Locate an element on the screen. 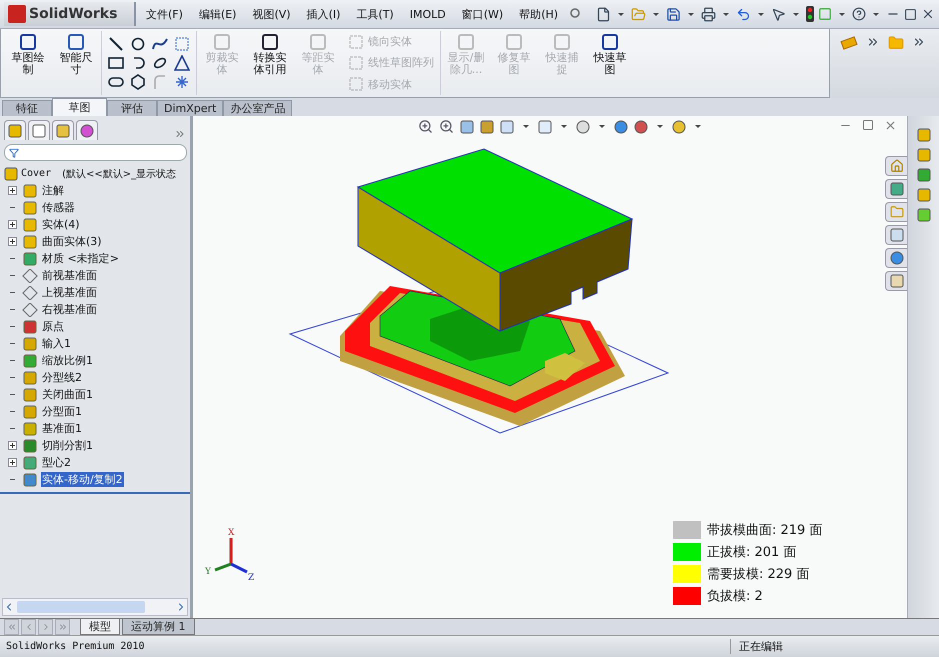 The width and height of the screenshot is (939, 657). command-tab: 特征 is located at coordinates (27, 108).